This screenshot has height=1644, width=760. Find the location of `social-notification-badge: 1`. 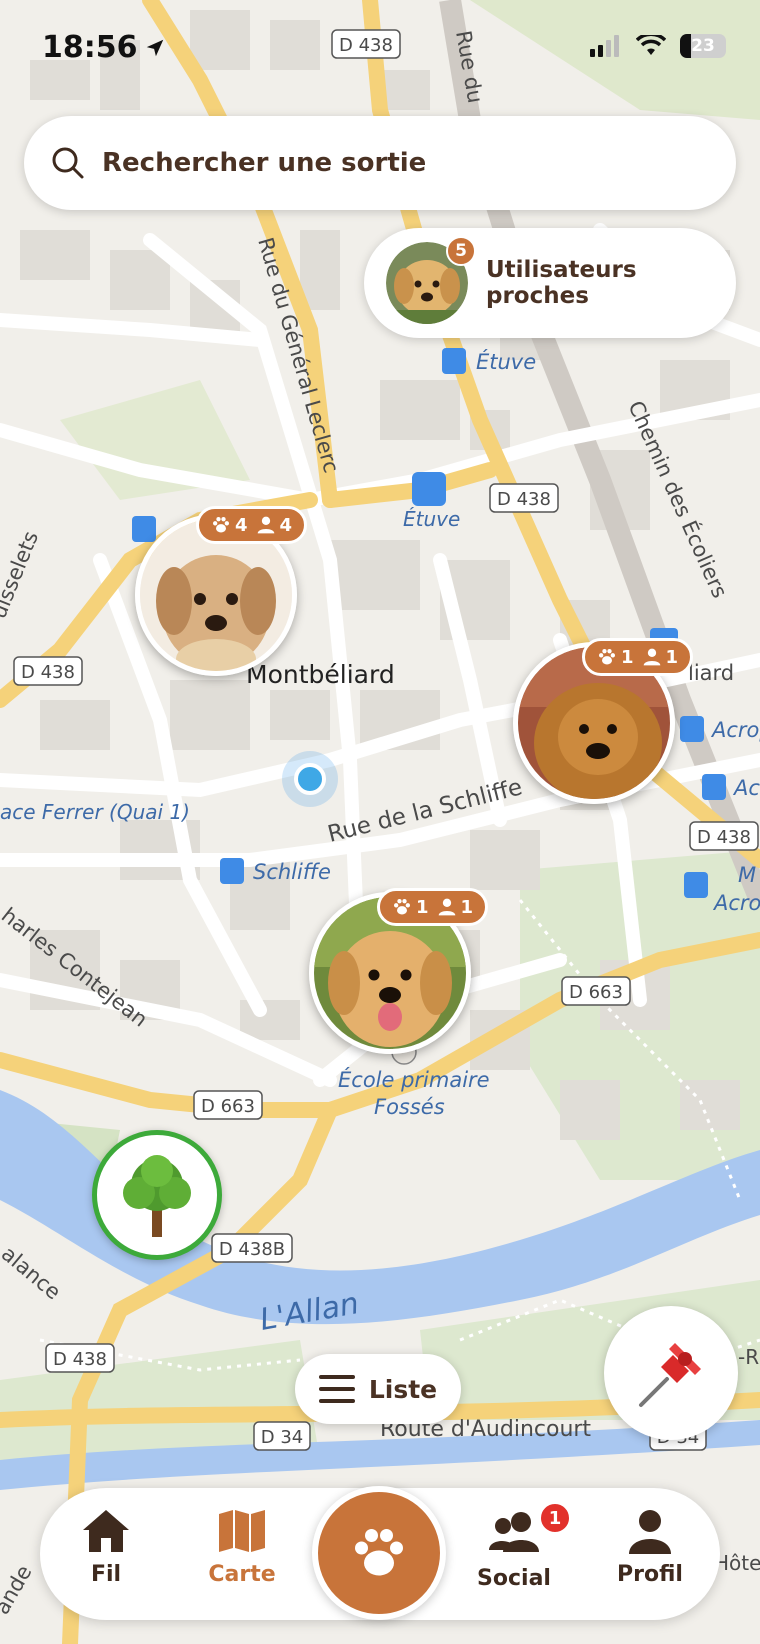

social-notification-badge: 1 is located at coordinates (555, 1518).